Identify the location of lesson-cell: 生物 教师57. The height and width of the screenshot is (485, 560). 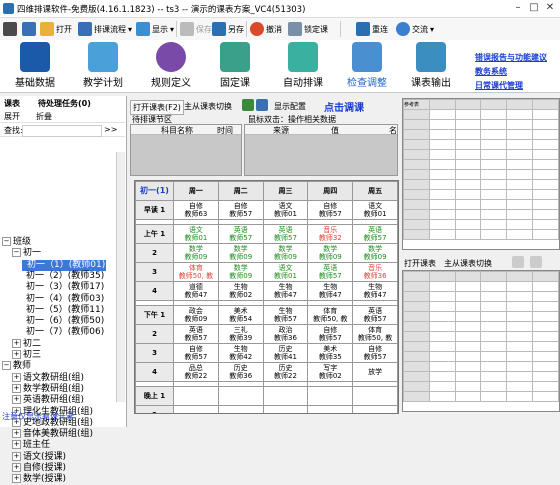
(285, 315).